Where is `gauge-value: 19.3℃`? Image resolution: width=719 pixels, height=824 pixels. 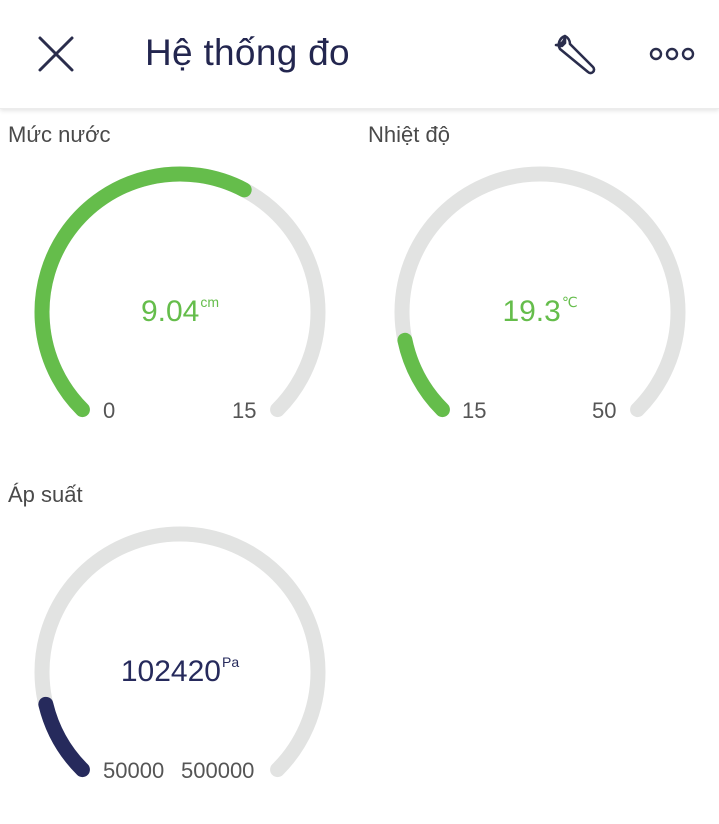
gauge-value: 19.3℃ is located at coordinates (539, 311).